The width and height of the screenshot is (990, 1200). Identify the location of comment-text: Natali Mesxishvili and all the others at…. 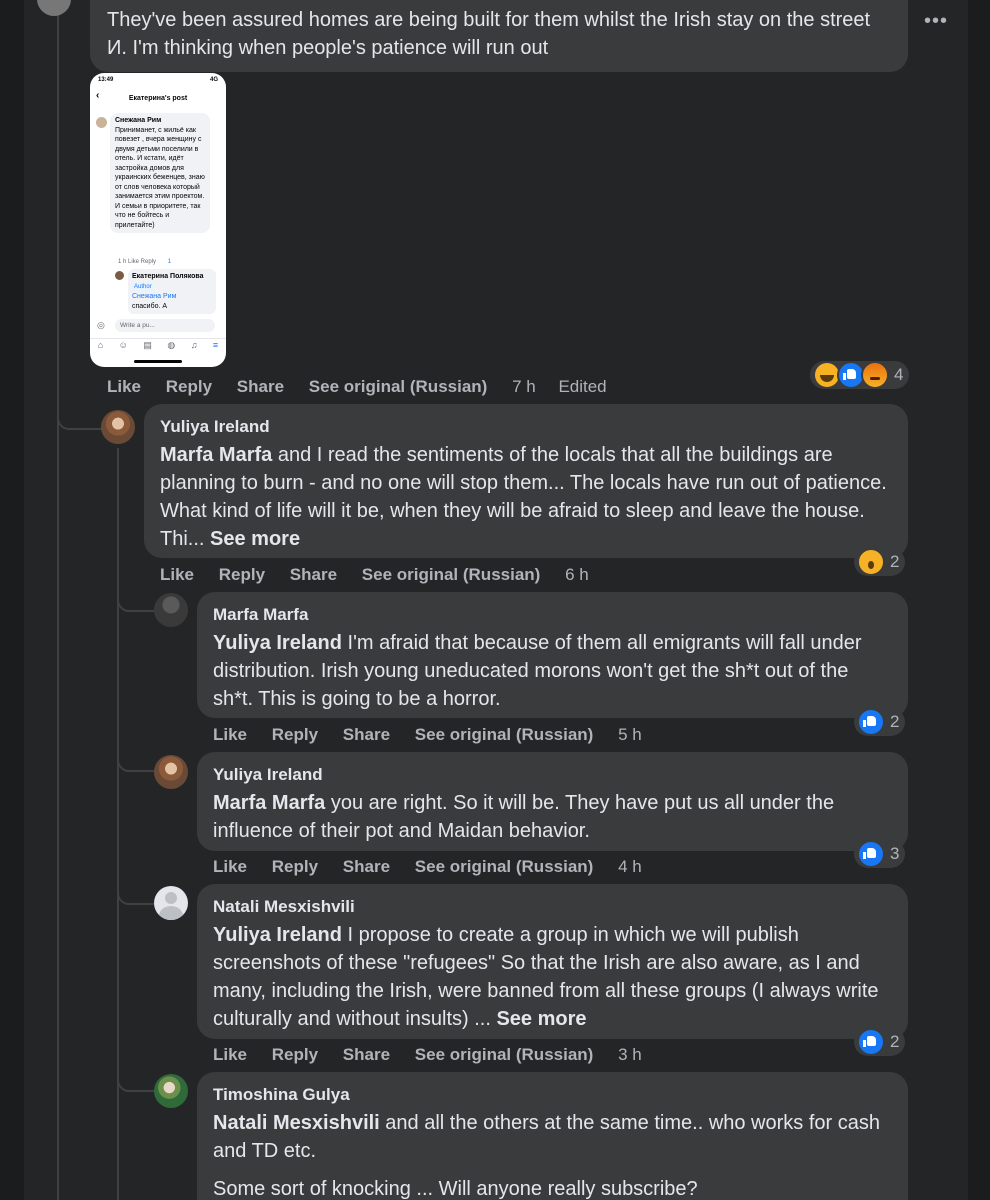
(546, 1137).